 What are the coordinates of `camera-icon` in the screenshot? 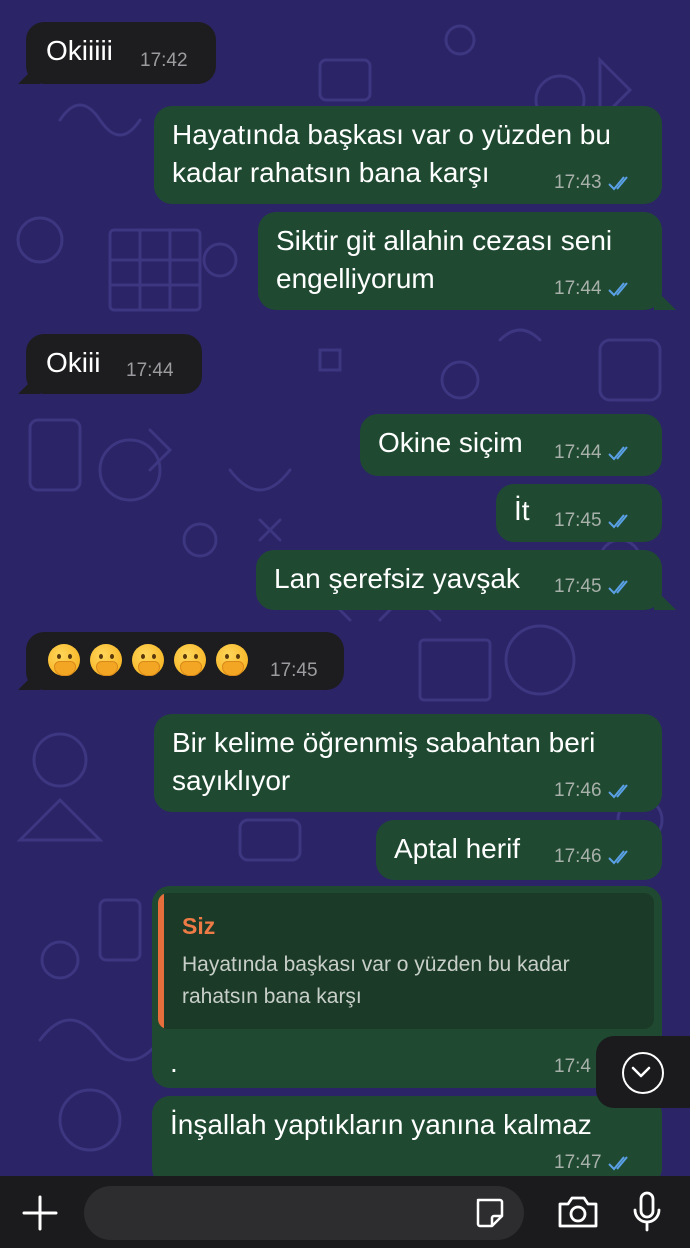 It's located at (578, 1212).